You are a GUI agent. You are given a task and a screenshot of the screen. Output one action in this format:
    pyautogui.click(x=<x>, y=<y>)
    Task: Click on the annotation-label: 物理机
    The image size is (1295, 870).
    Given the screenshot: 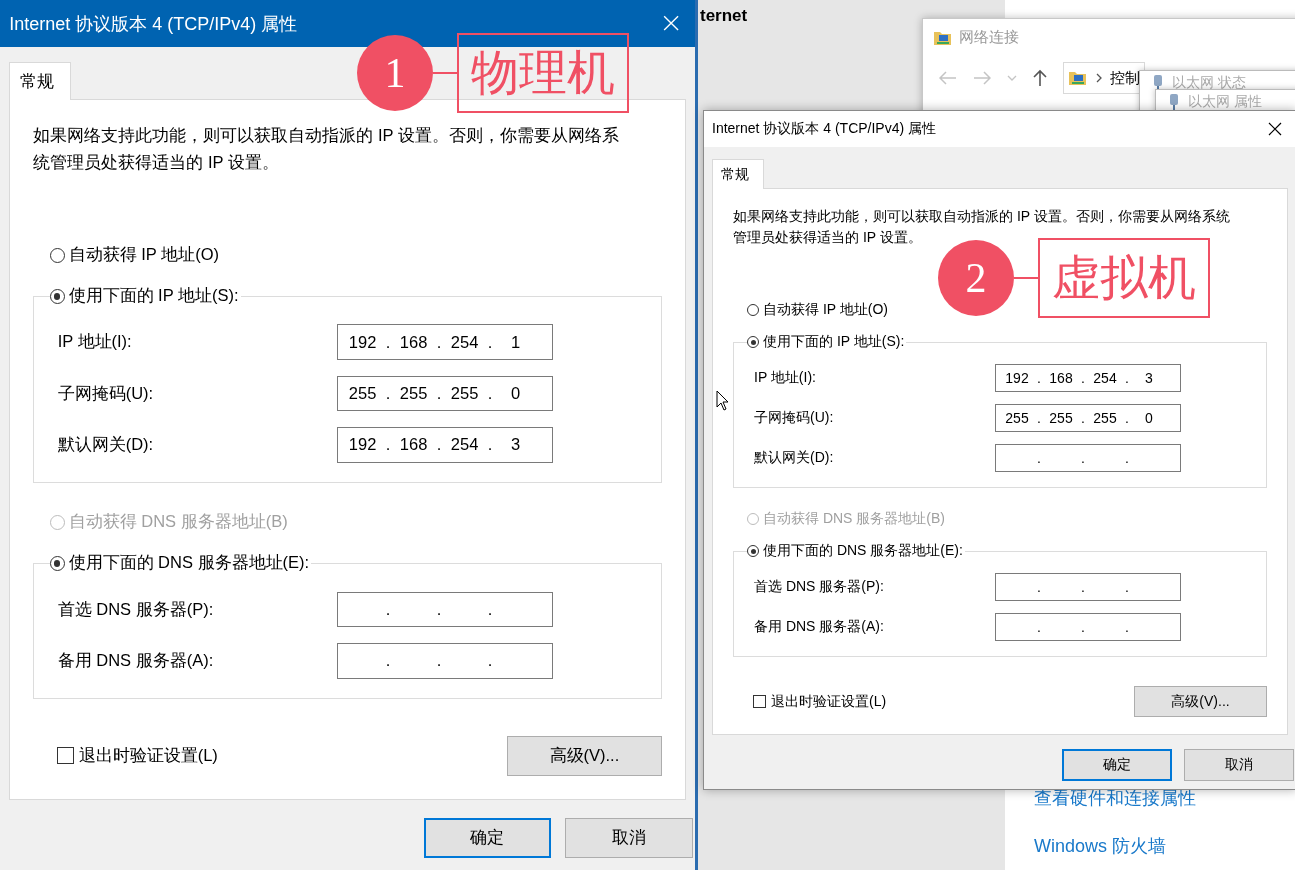 What is the action you would take?
    pyautogui.click(x=543, y=73)
    